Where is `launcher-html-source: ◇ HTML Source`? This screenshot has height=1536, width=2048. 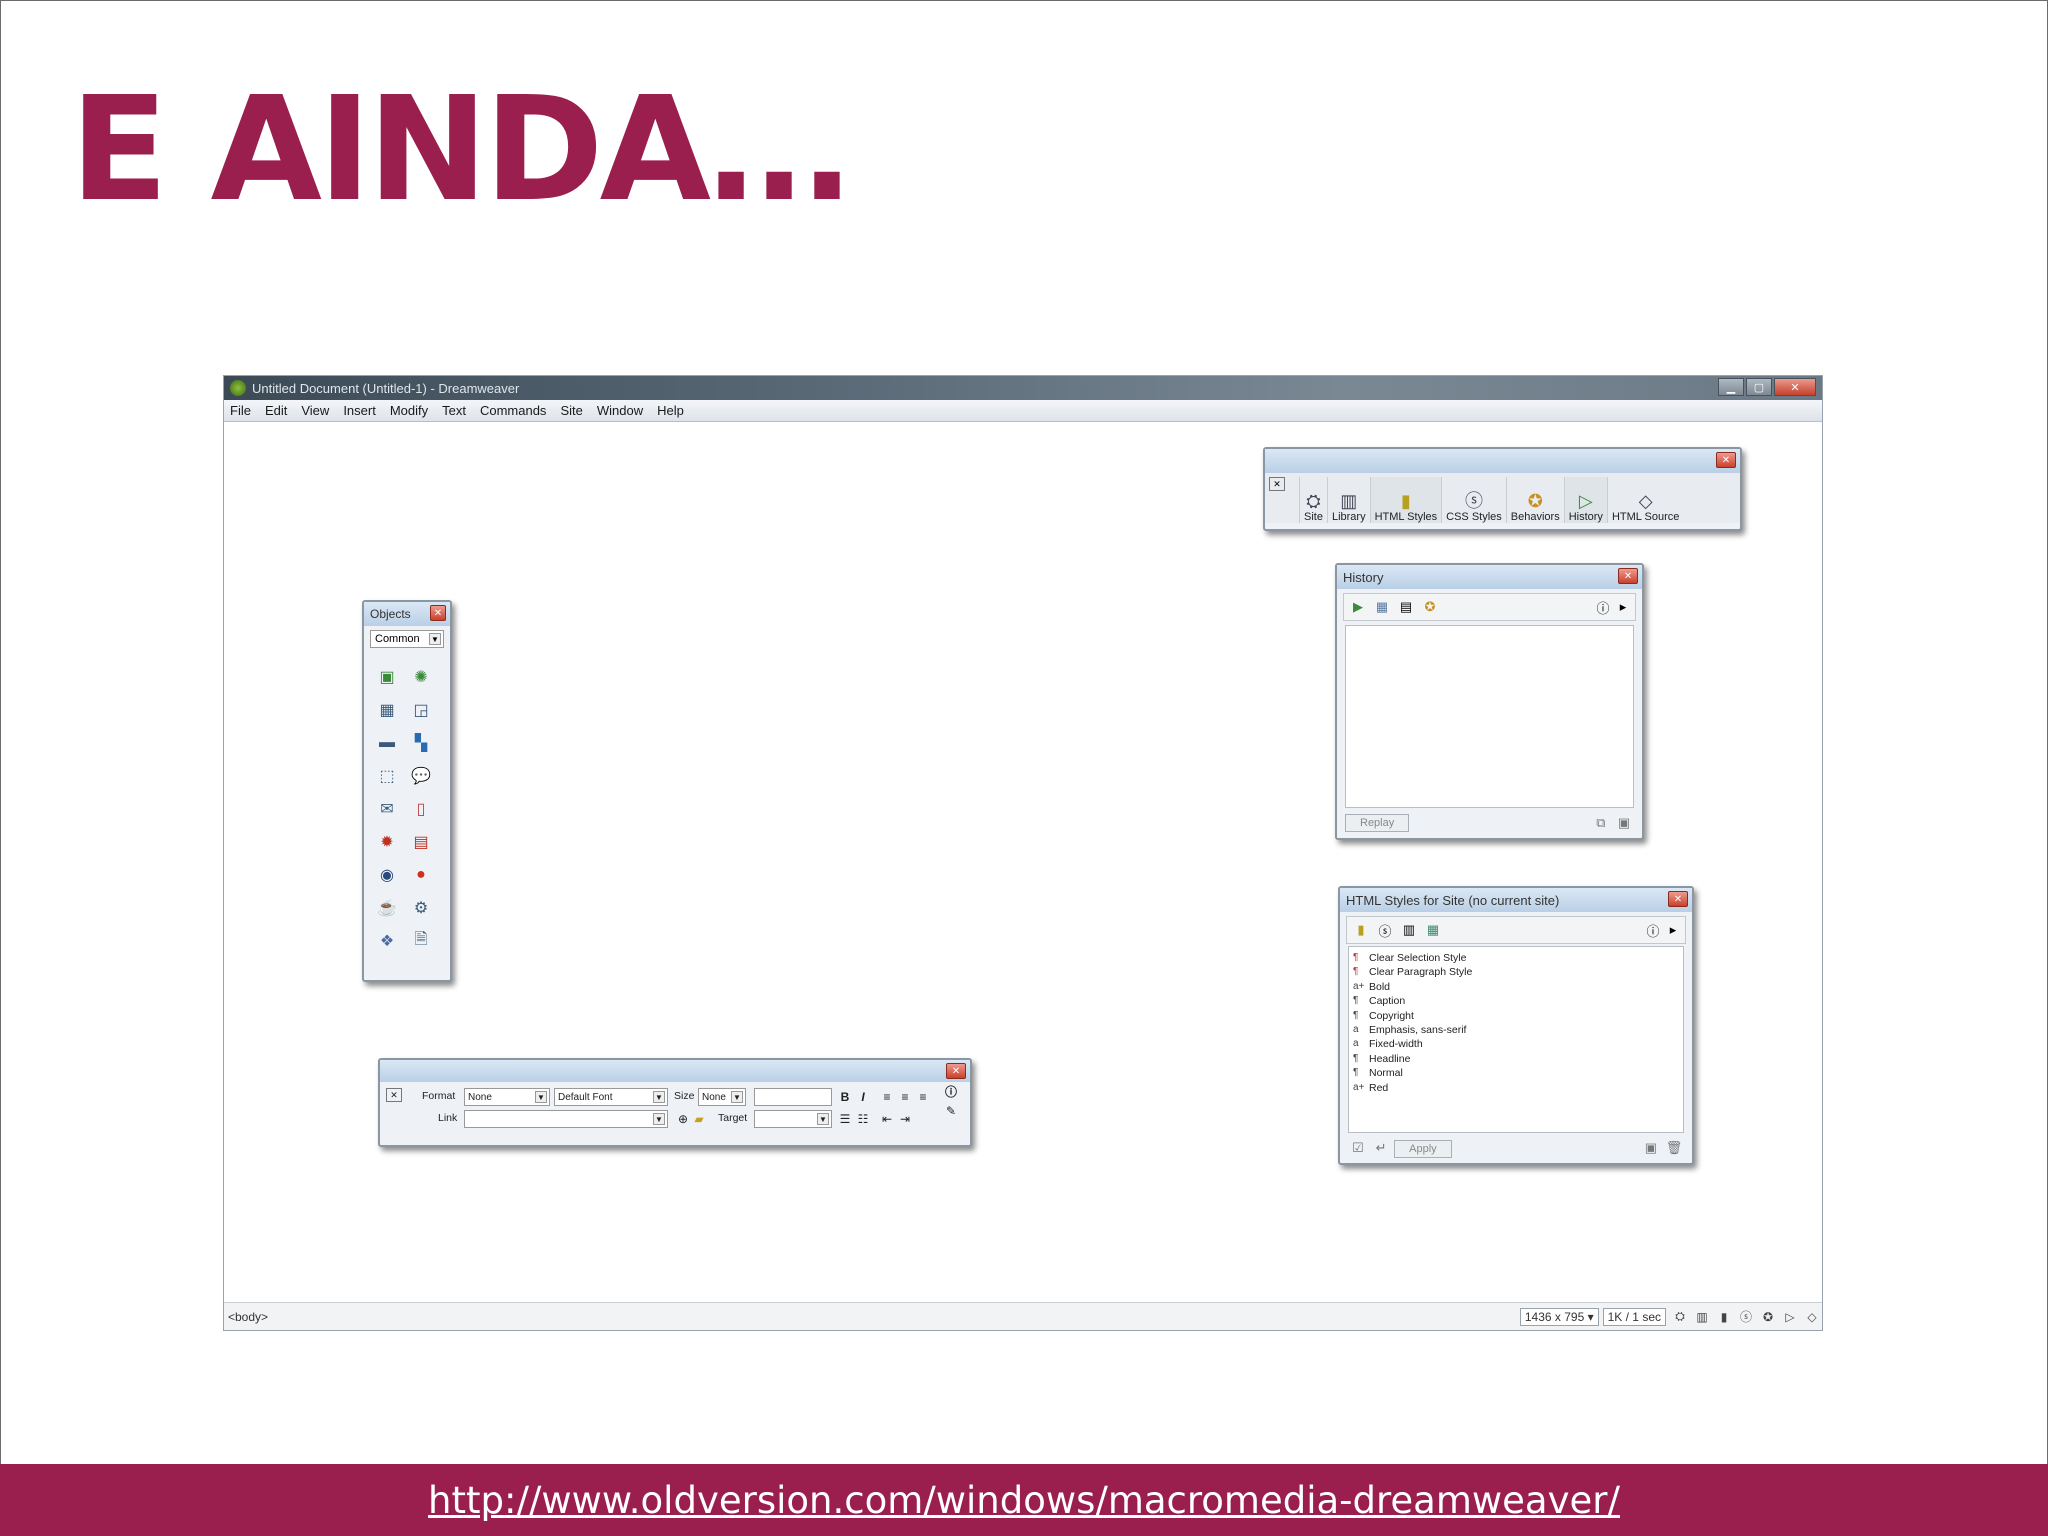
launcher-html-source: ◇ HTML Source is located at coordinates (1644, 500).